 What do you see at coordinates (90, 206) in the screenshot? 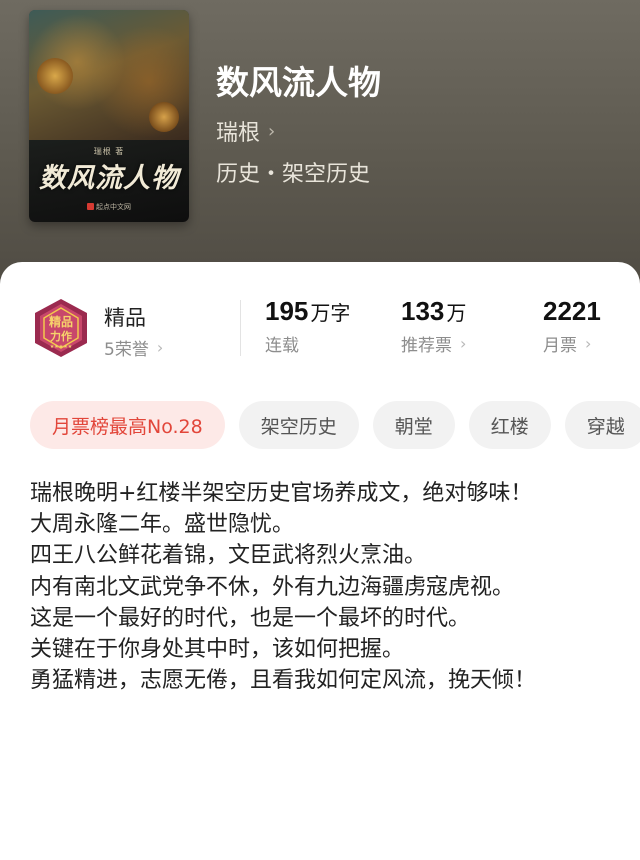
I see `publisher-logo-icon` at bounding box center [90, 206].